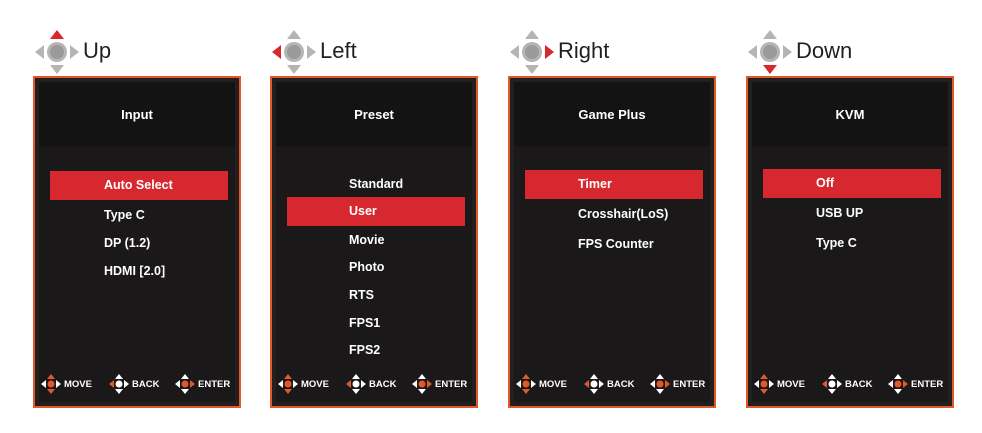  Describe the element at coordinates (139, 271) in the screenshot. I see `menu-item-hdmi: HDMI [2.0]` at that location.